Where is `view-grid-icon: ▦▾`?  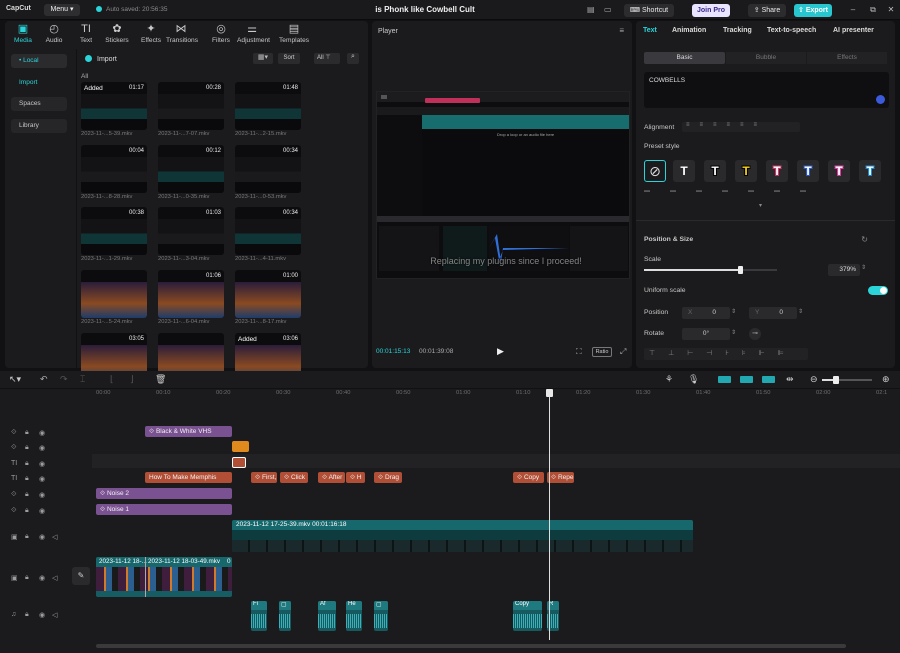
view-grid-icon: ▦▾ is located at coordinates (263, 58).